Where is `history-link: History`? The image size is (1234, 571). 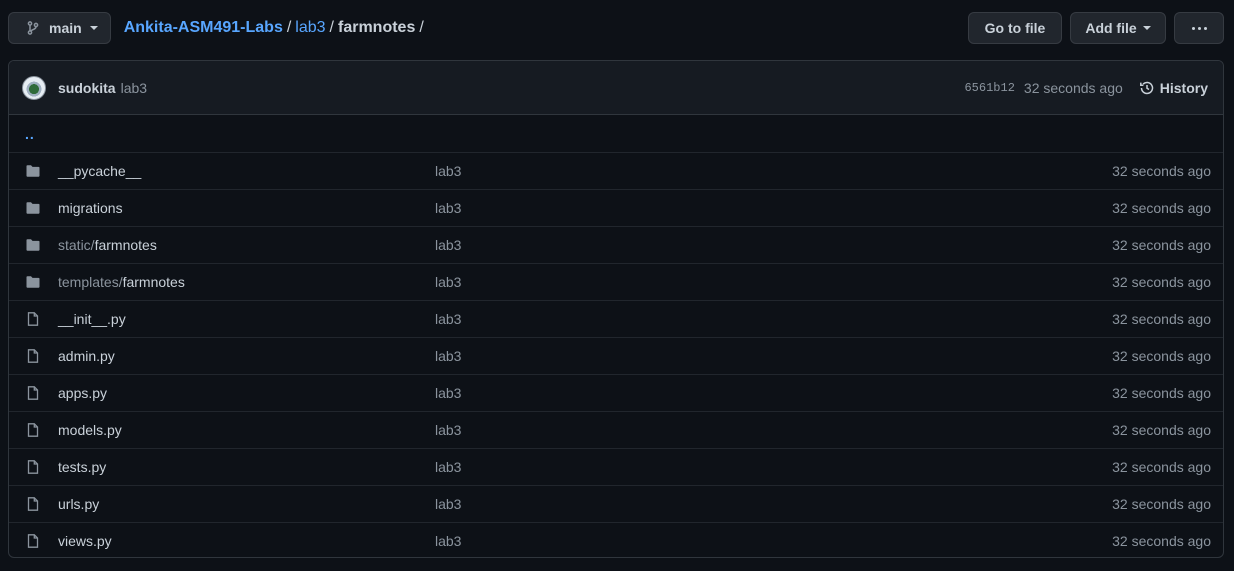 history-link: History is located at coordinates (1173, 88).